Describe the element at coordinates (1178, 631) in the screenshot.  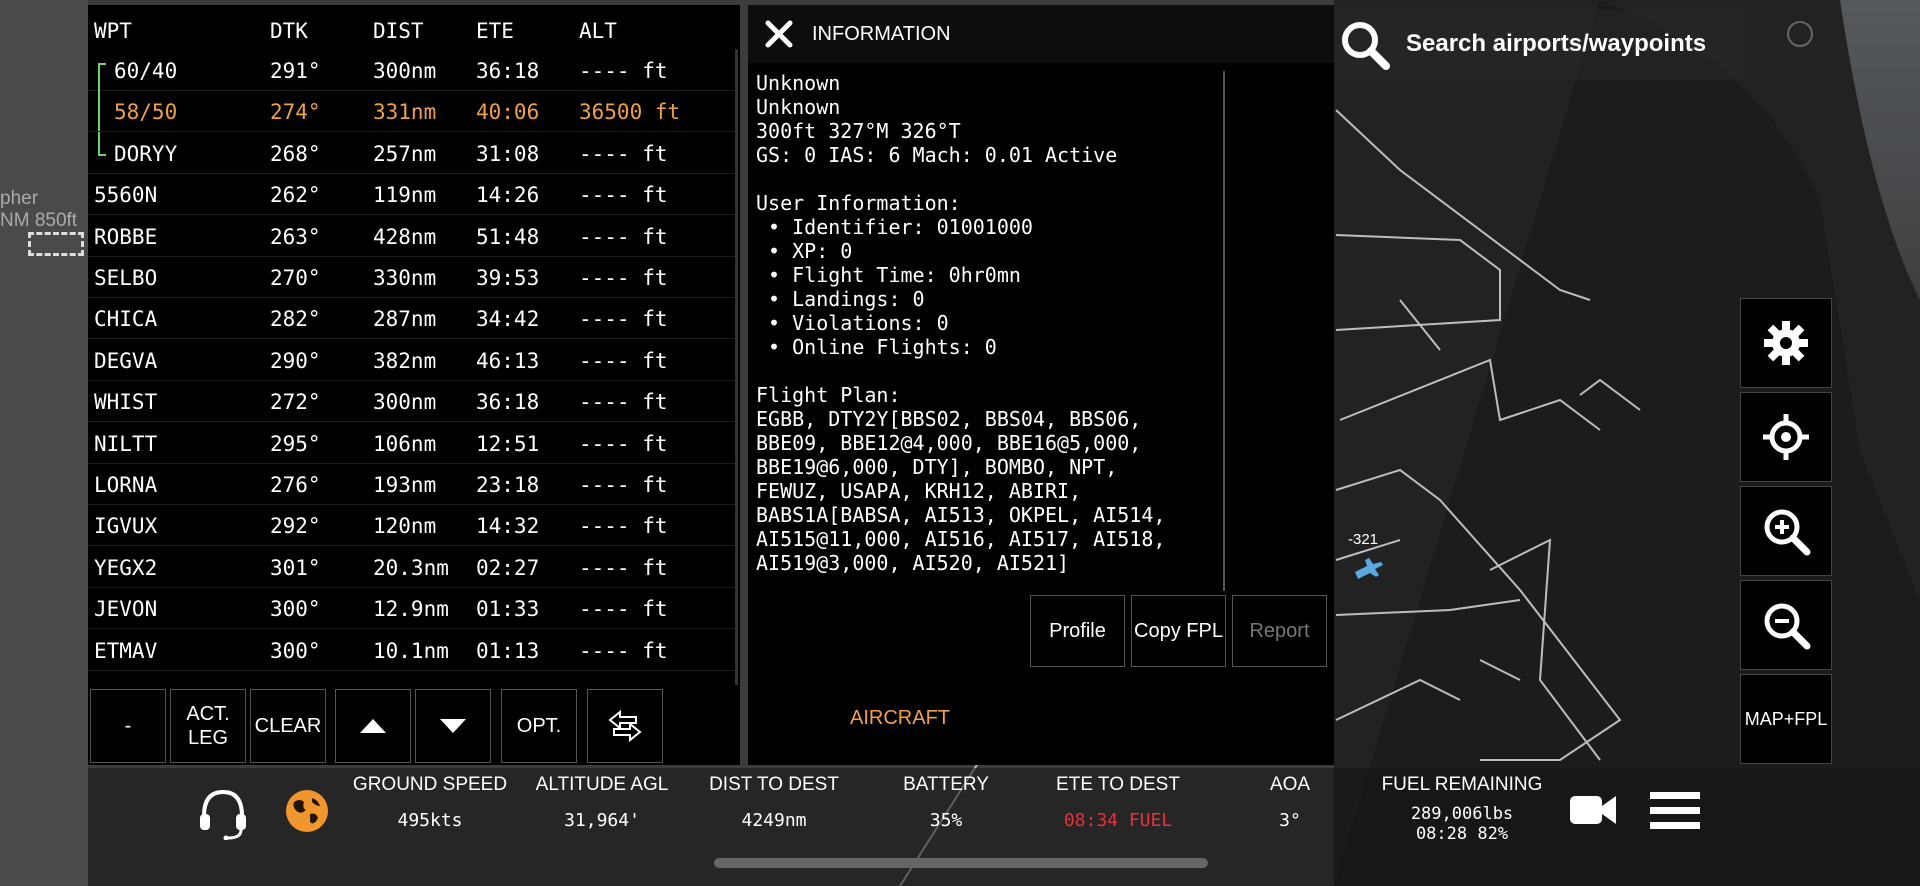
I see `copy-fpl-button: Copy FPL` at that location.